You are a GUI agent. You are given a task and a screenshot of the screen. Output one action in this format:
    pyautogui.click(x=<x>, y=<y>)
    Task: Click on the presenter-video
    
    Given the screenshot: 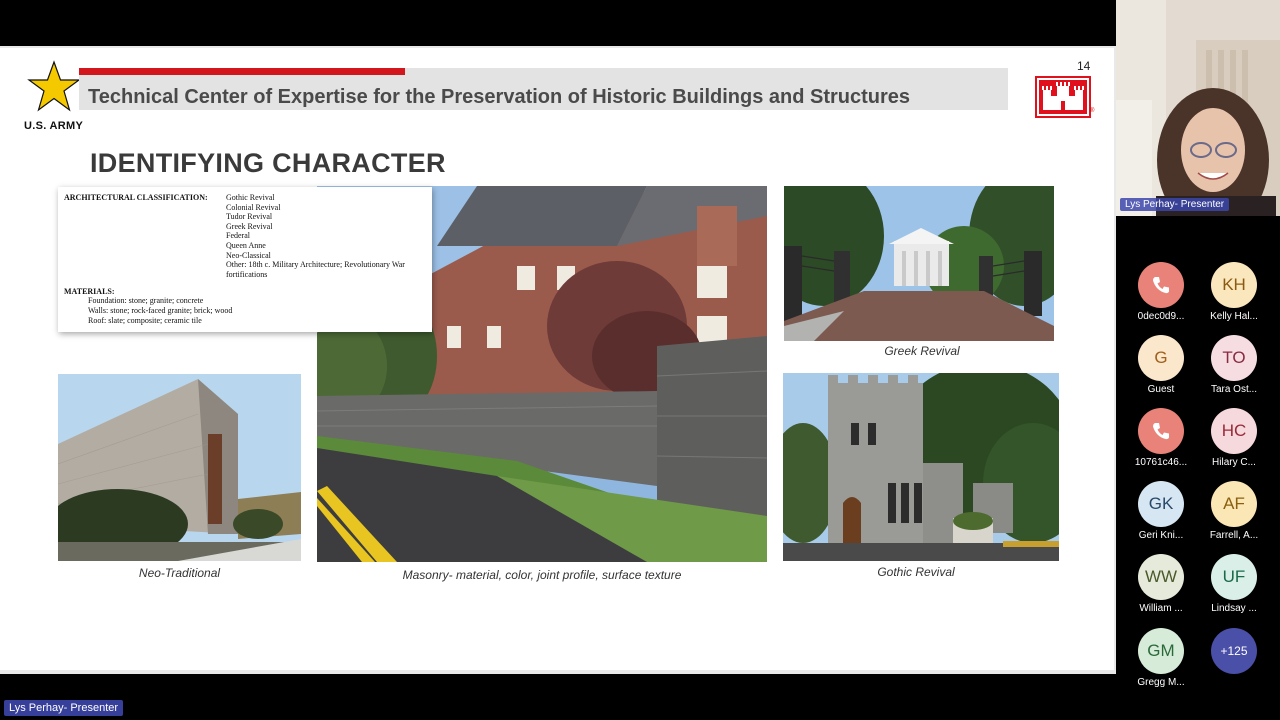 What is the action you would take?
    pyautogui.click(x=1198, y=108)
    